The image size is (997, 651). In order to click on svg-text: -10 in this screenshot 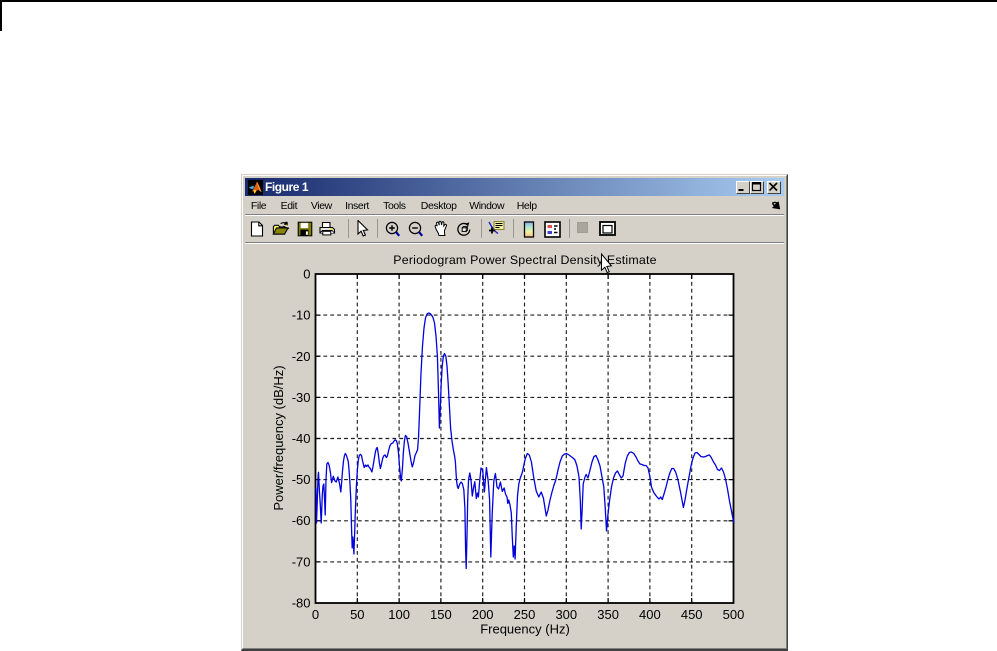, I will do `click(301, 315)`.